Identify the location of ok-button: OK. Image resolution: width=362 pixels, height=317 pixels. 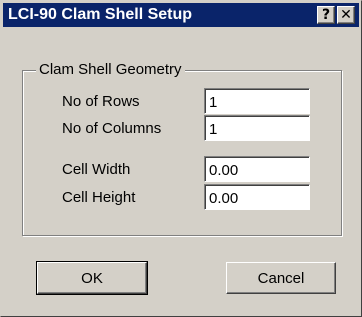
(92, 278).